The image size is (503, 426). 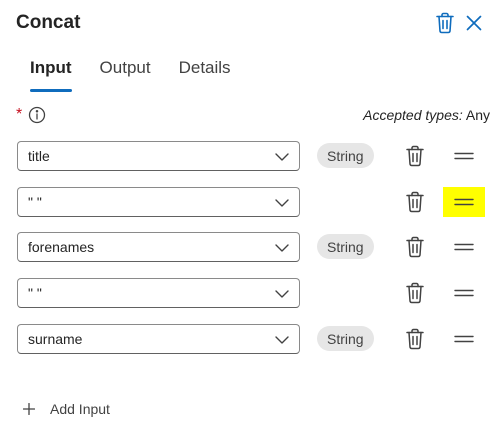 I want to click on add-input-button: Add Input, so click(x=66, y=409).